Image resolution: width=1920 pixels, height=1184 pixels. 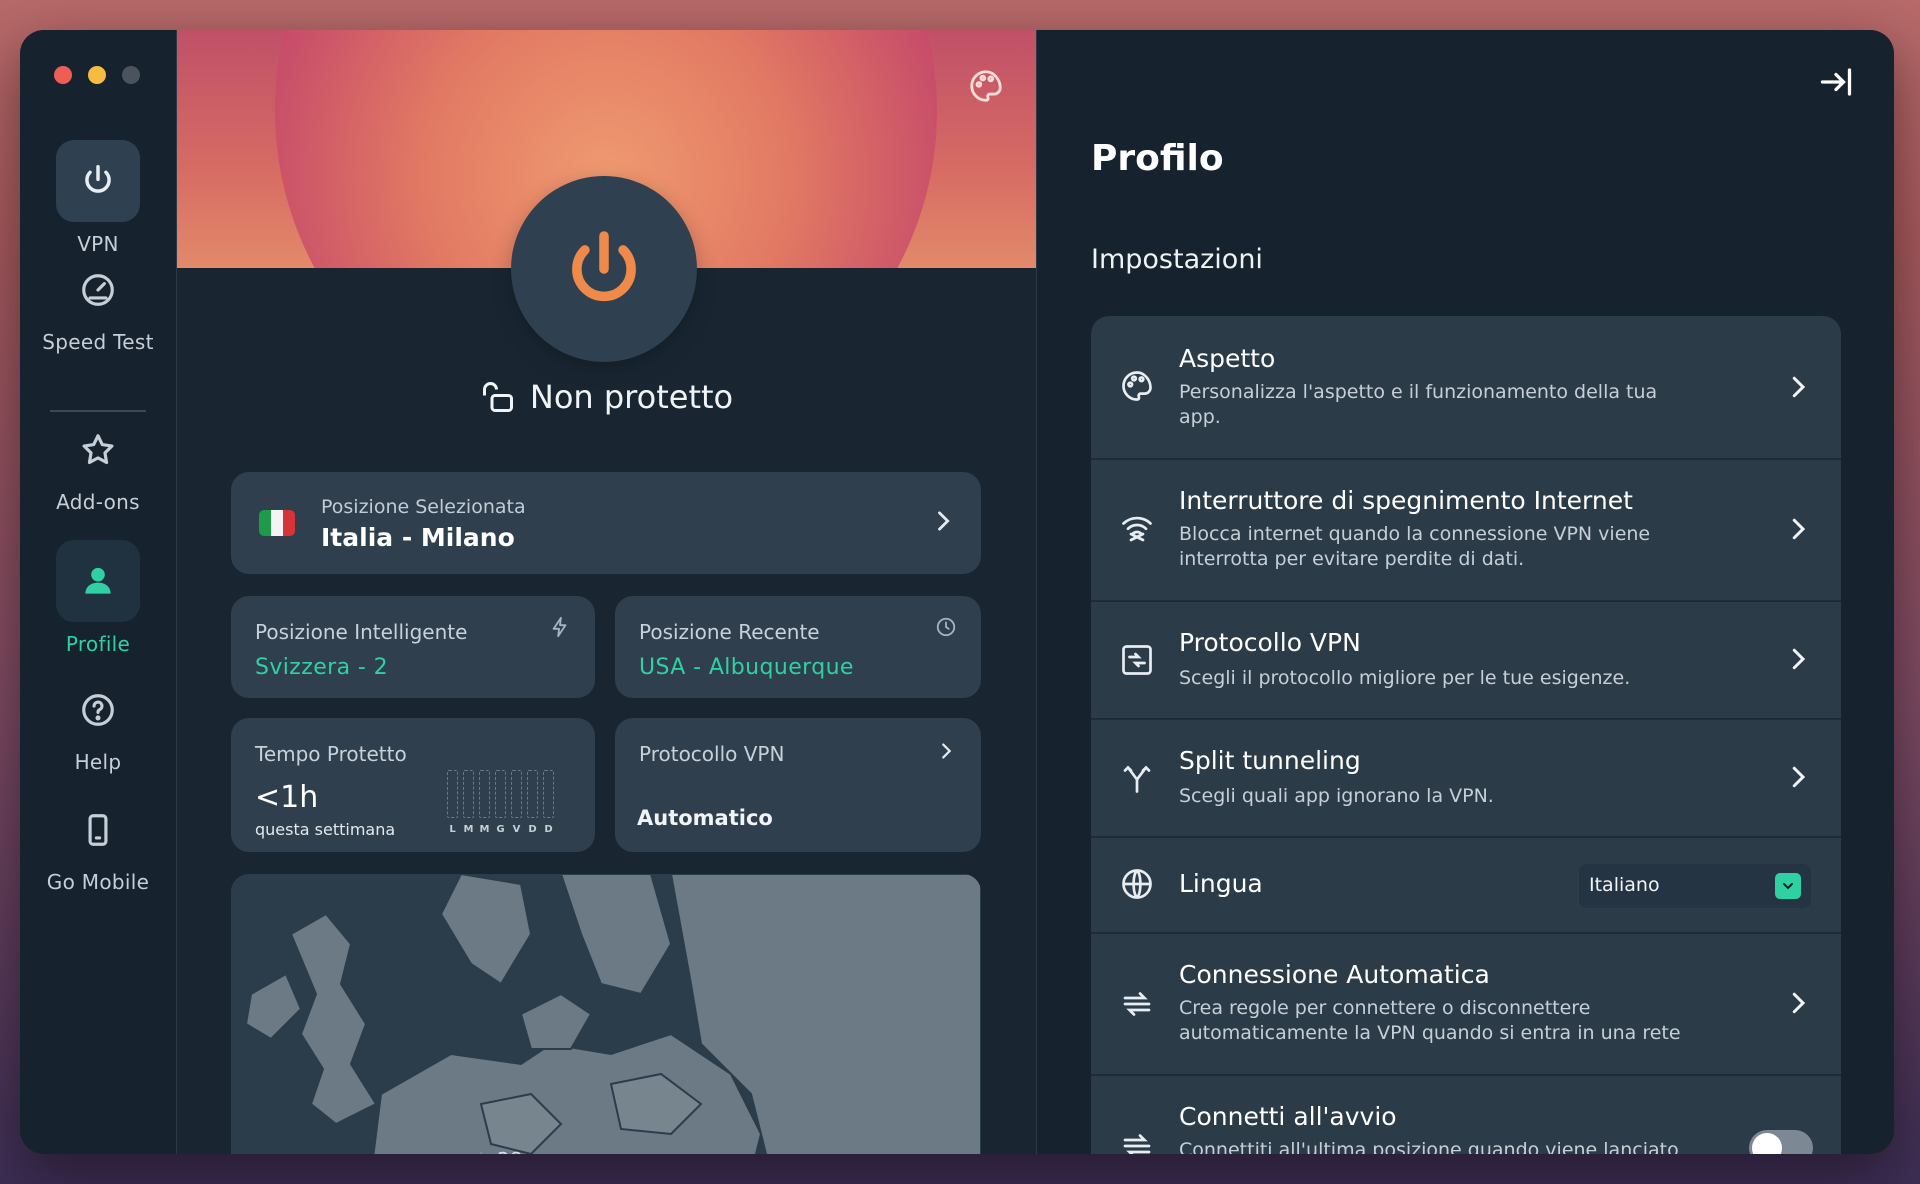 I want to click on vpn-protocol-value: Automatico, so click(x=705, y=818).